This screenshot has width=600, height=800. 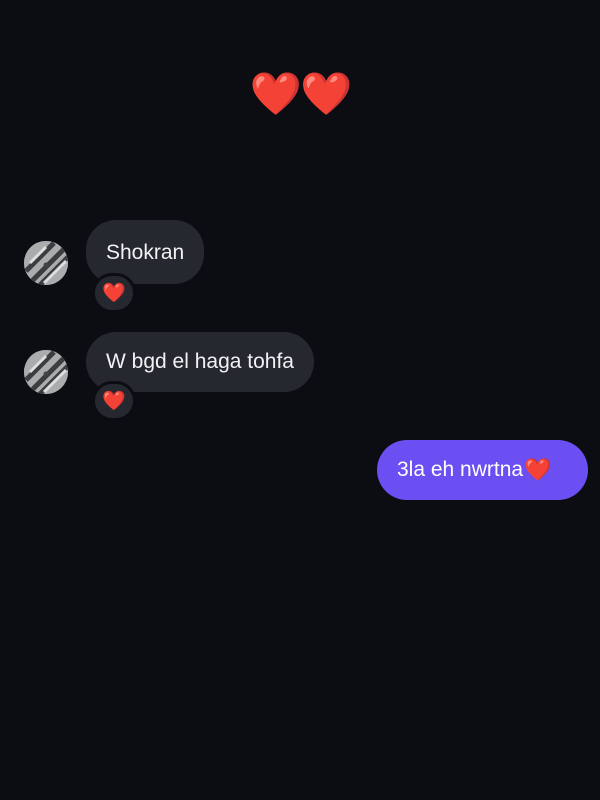 What do you see at coordinates (538, 469) in the screenshot?
I see `heart-emoji: ❤️` at bounding box center [538, 469].